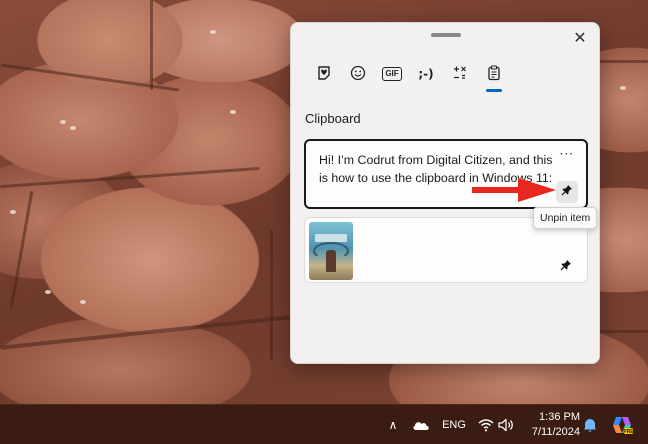 The height and width of the screenshot is (444, 648). What do you see at coordinates (324, 424) in the screenshot?
I see `taskbar: ∧ ENG 1:36 PM 7/11/2024 PRE` at bounding box center [324, 424].